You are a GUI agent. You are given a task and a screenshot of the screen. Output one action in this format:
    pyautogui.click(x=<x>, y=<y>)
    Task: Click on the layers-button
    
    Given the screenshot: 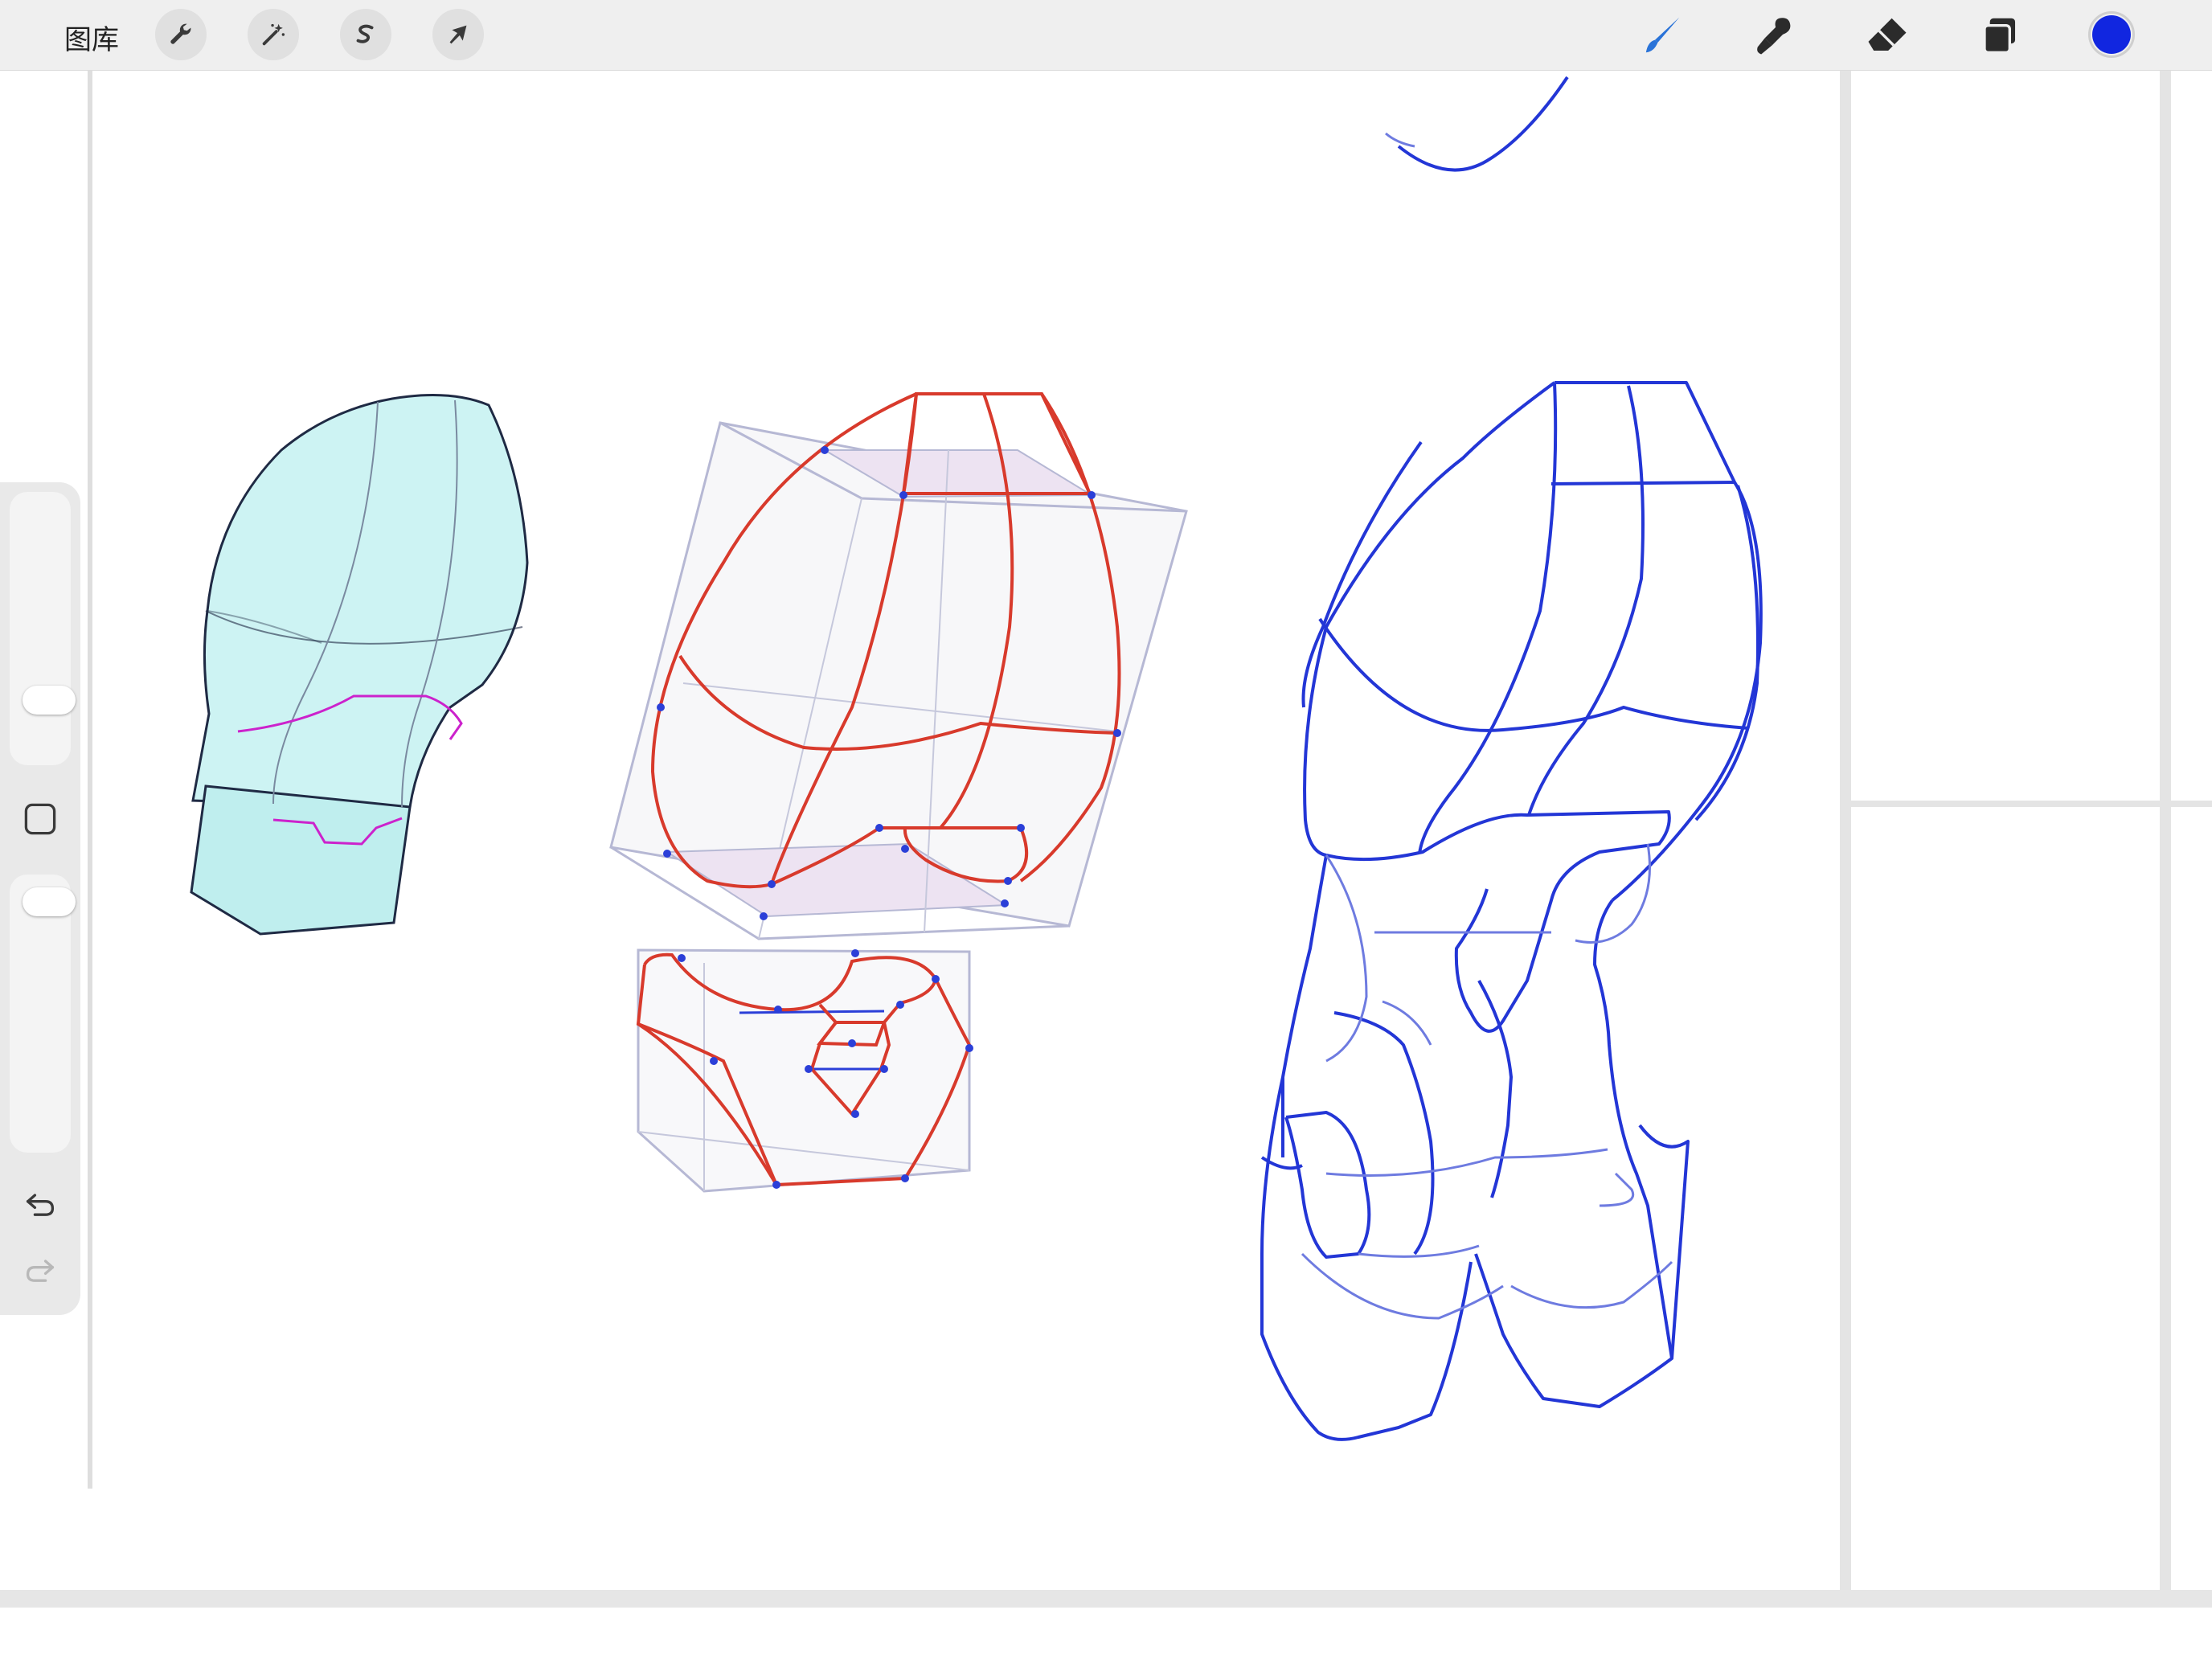 What is the action you would take?
    pyautogui.click(x=2000, y=35)
    